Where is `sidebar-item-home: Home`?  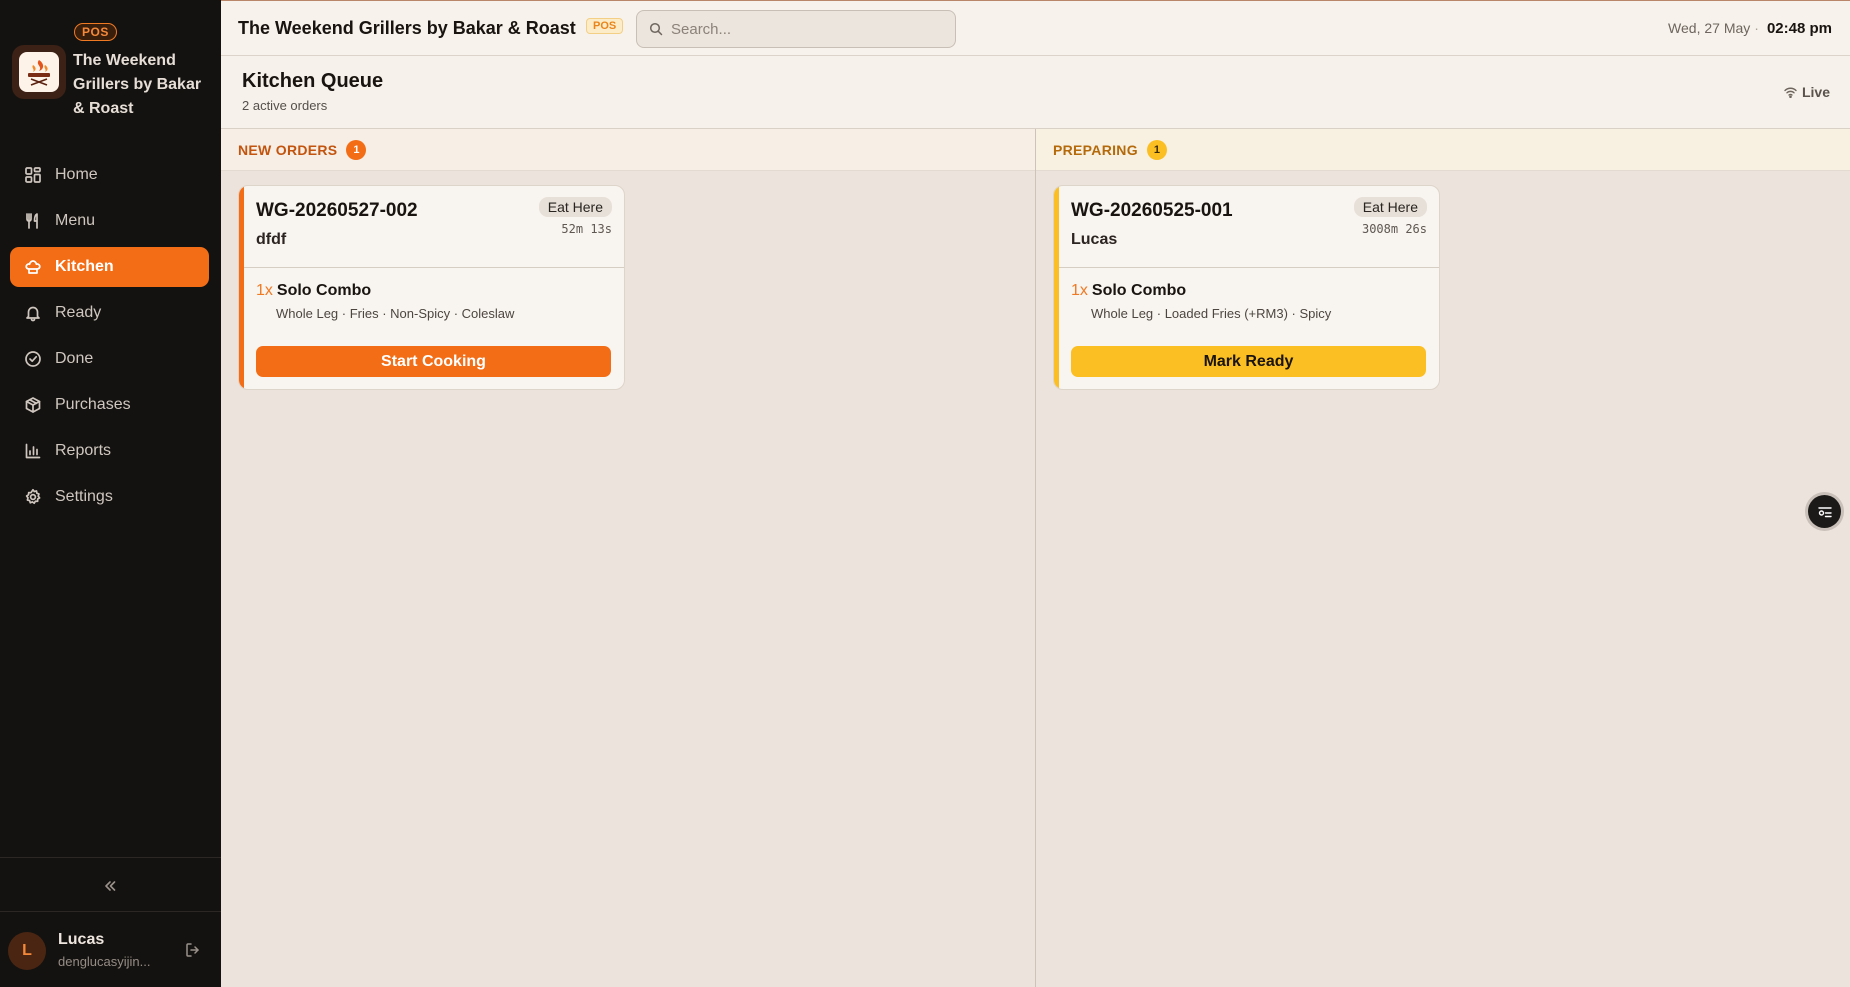 sidebar-item-home: Home is located at coordinates (109, 175).